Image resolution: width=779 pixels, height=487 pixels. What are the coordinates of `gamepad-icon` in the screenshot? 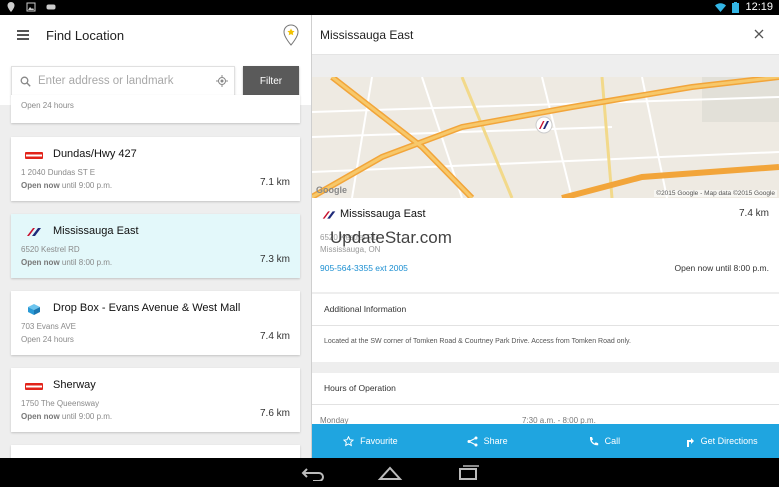 It's located at (51, 7).